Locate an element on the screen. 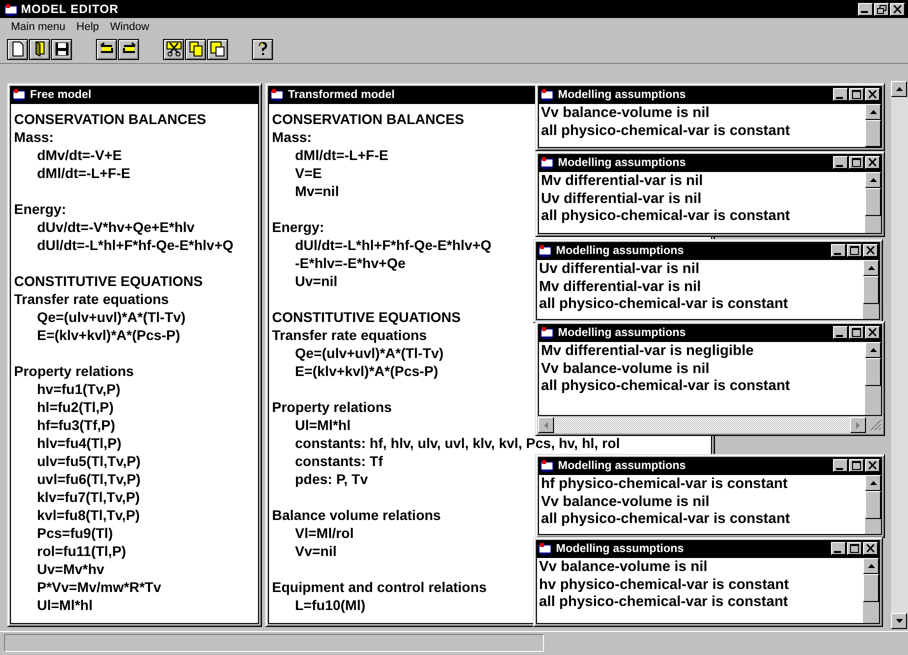 This screenshot has width=908, height=655. section-label: Property relations is located at coordinates (74, 371).